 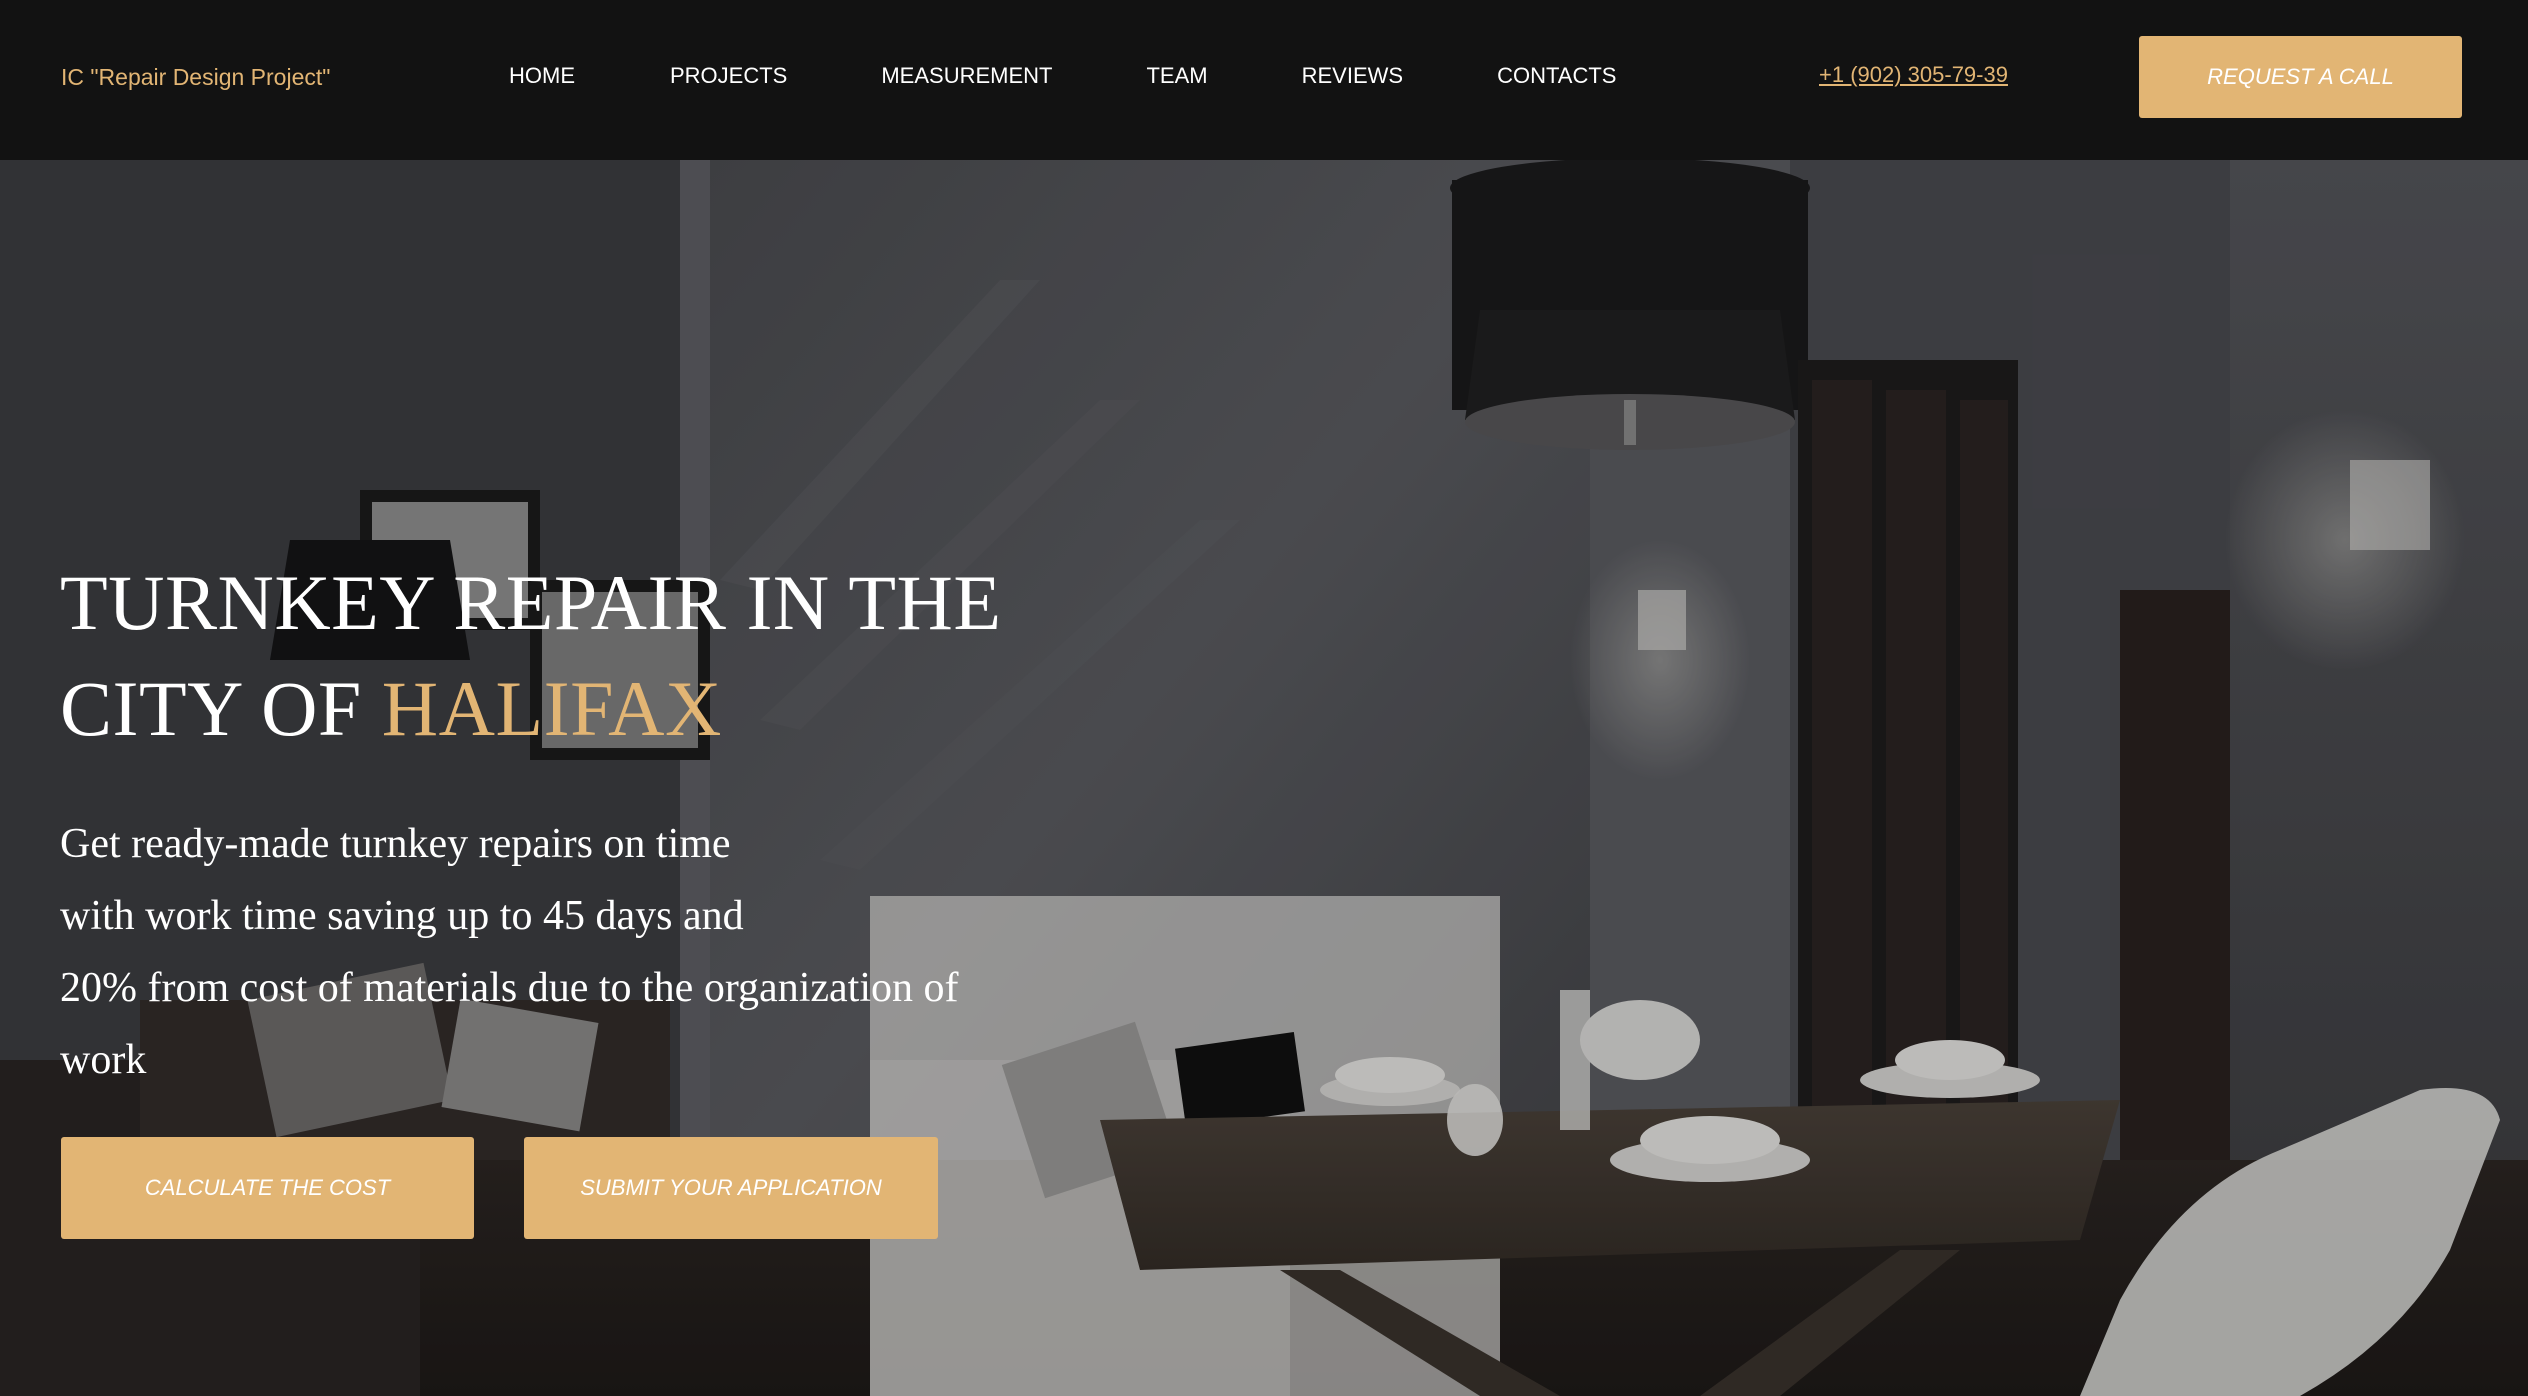 I want to click on nav-item-projects: PROJECTS, so click(x=728, y=76).